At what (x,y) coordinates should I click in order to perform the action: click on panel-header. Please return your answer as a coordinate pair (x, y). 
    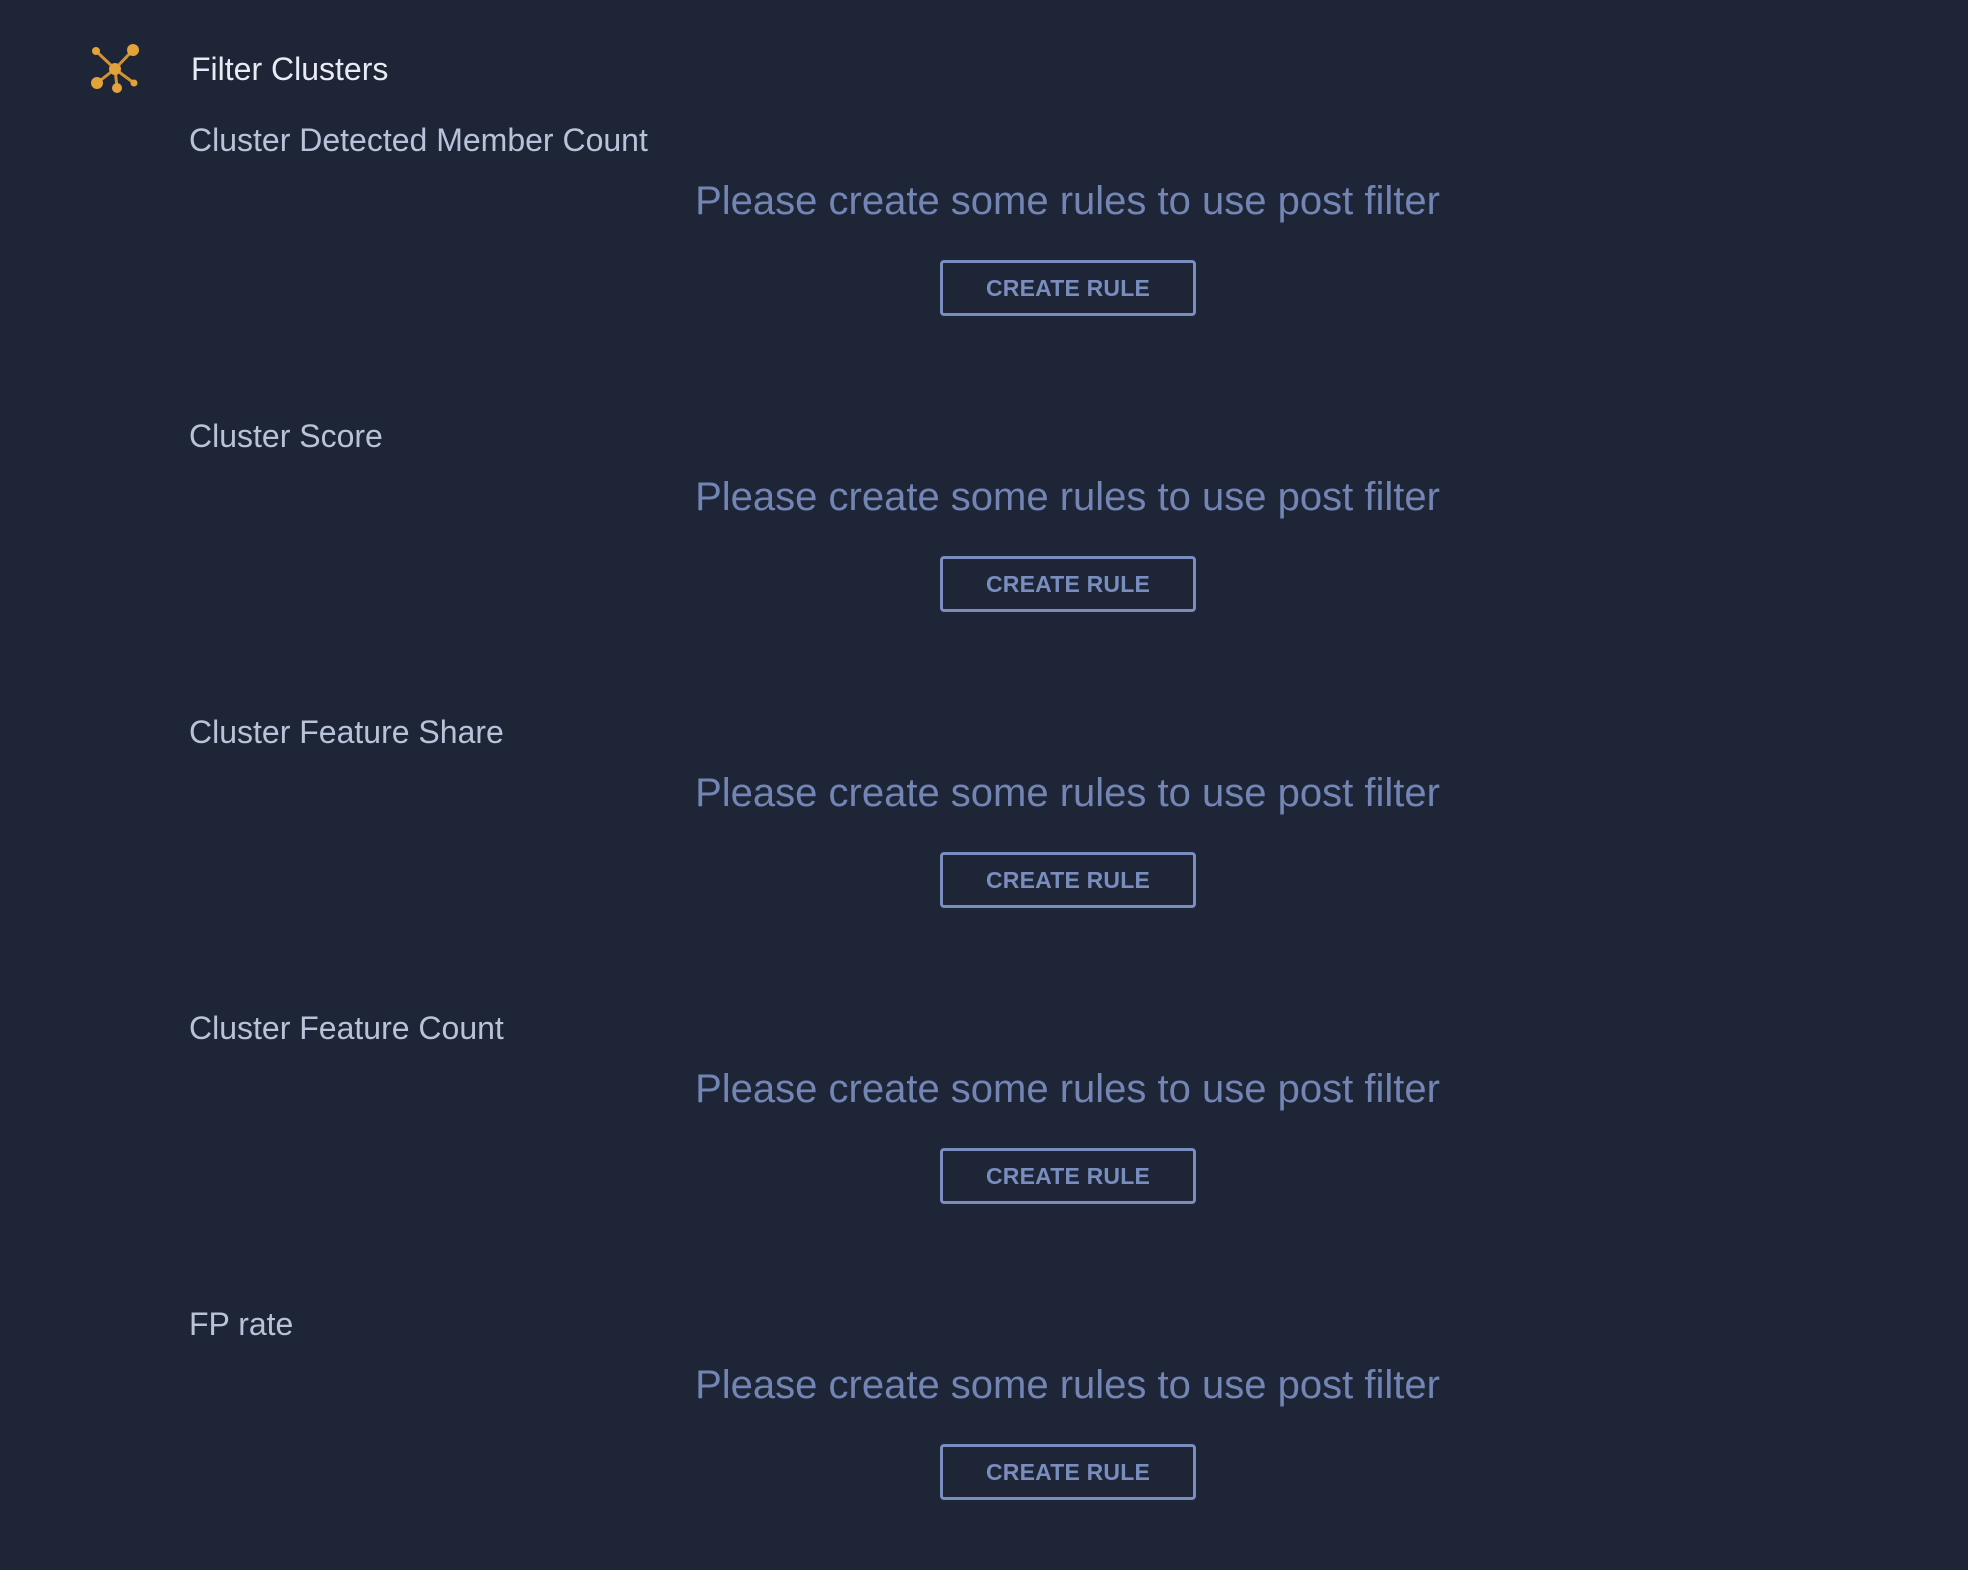
    Looking at the image, I should click on (115, 69).